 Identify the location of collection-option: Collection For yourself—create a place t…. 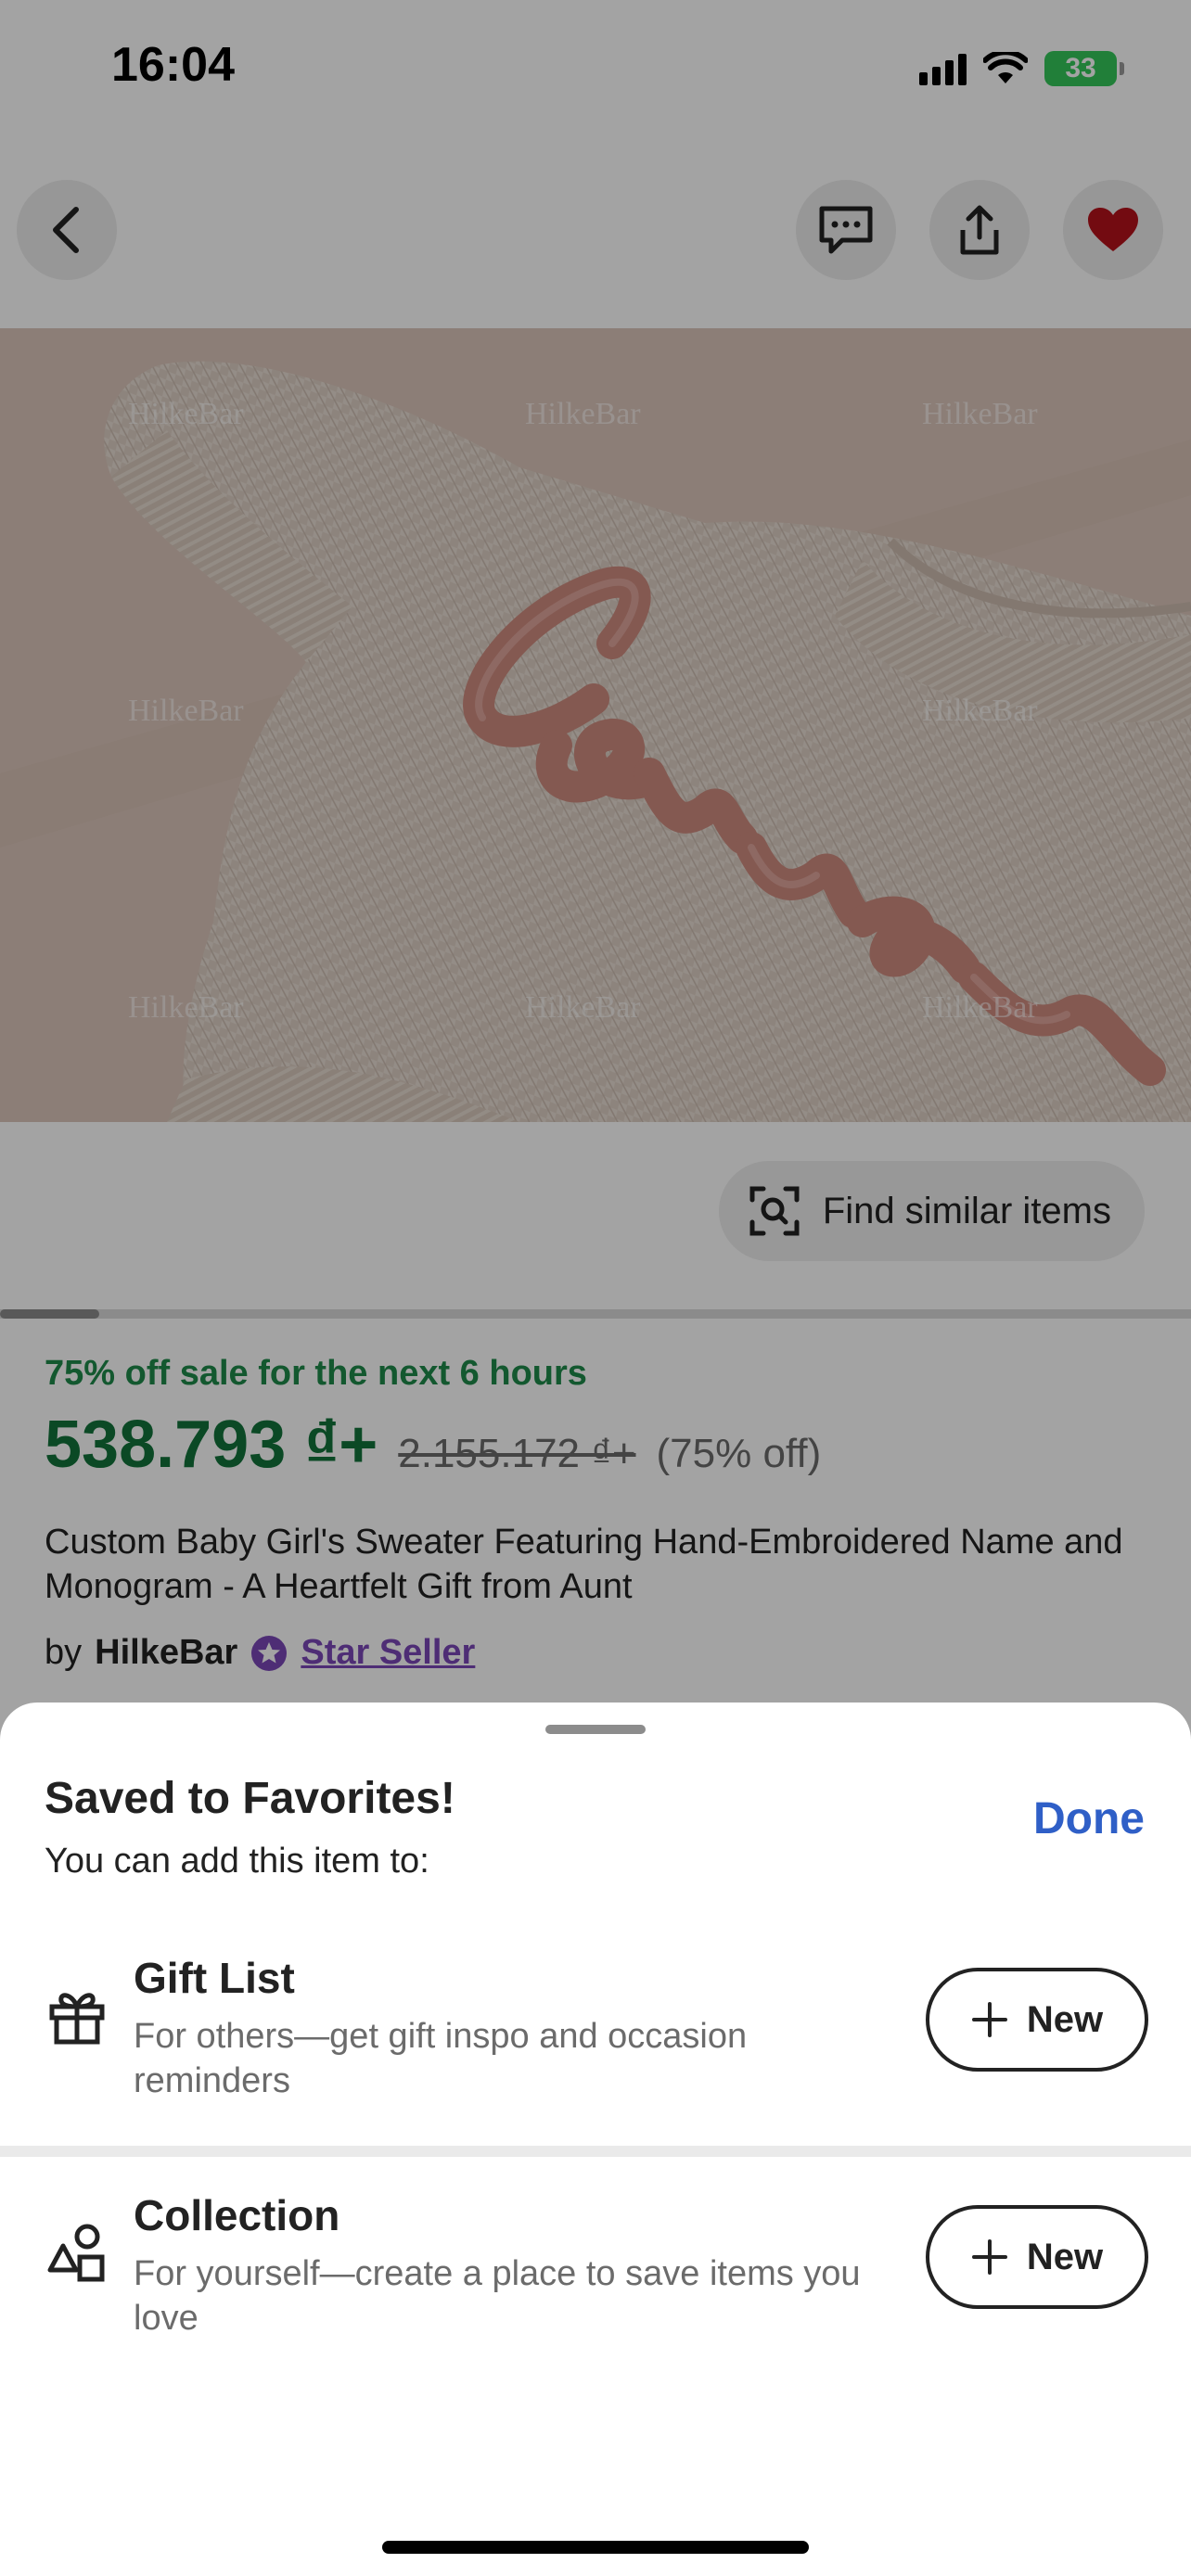
(595, 2266).